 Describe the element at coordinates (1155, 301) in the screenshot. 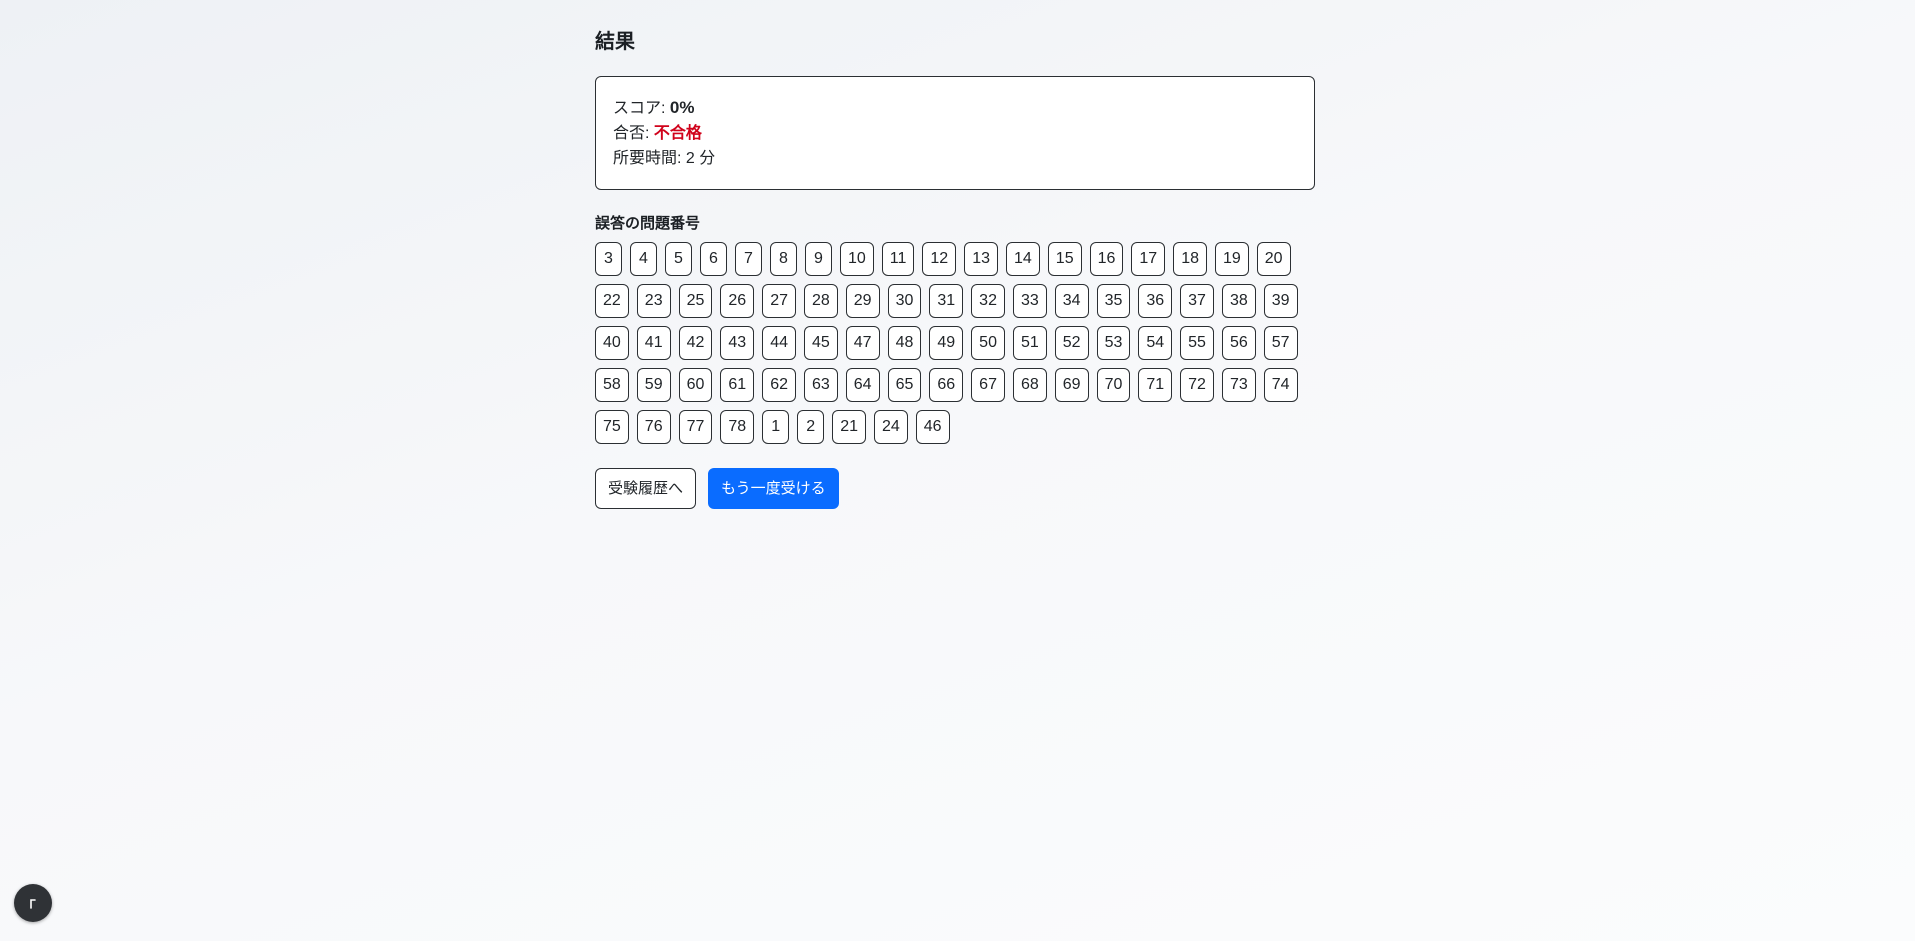

I see `question-number-chip: 36` at that location.